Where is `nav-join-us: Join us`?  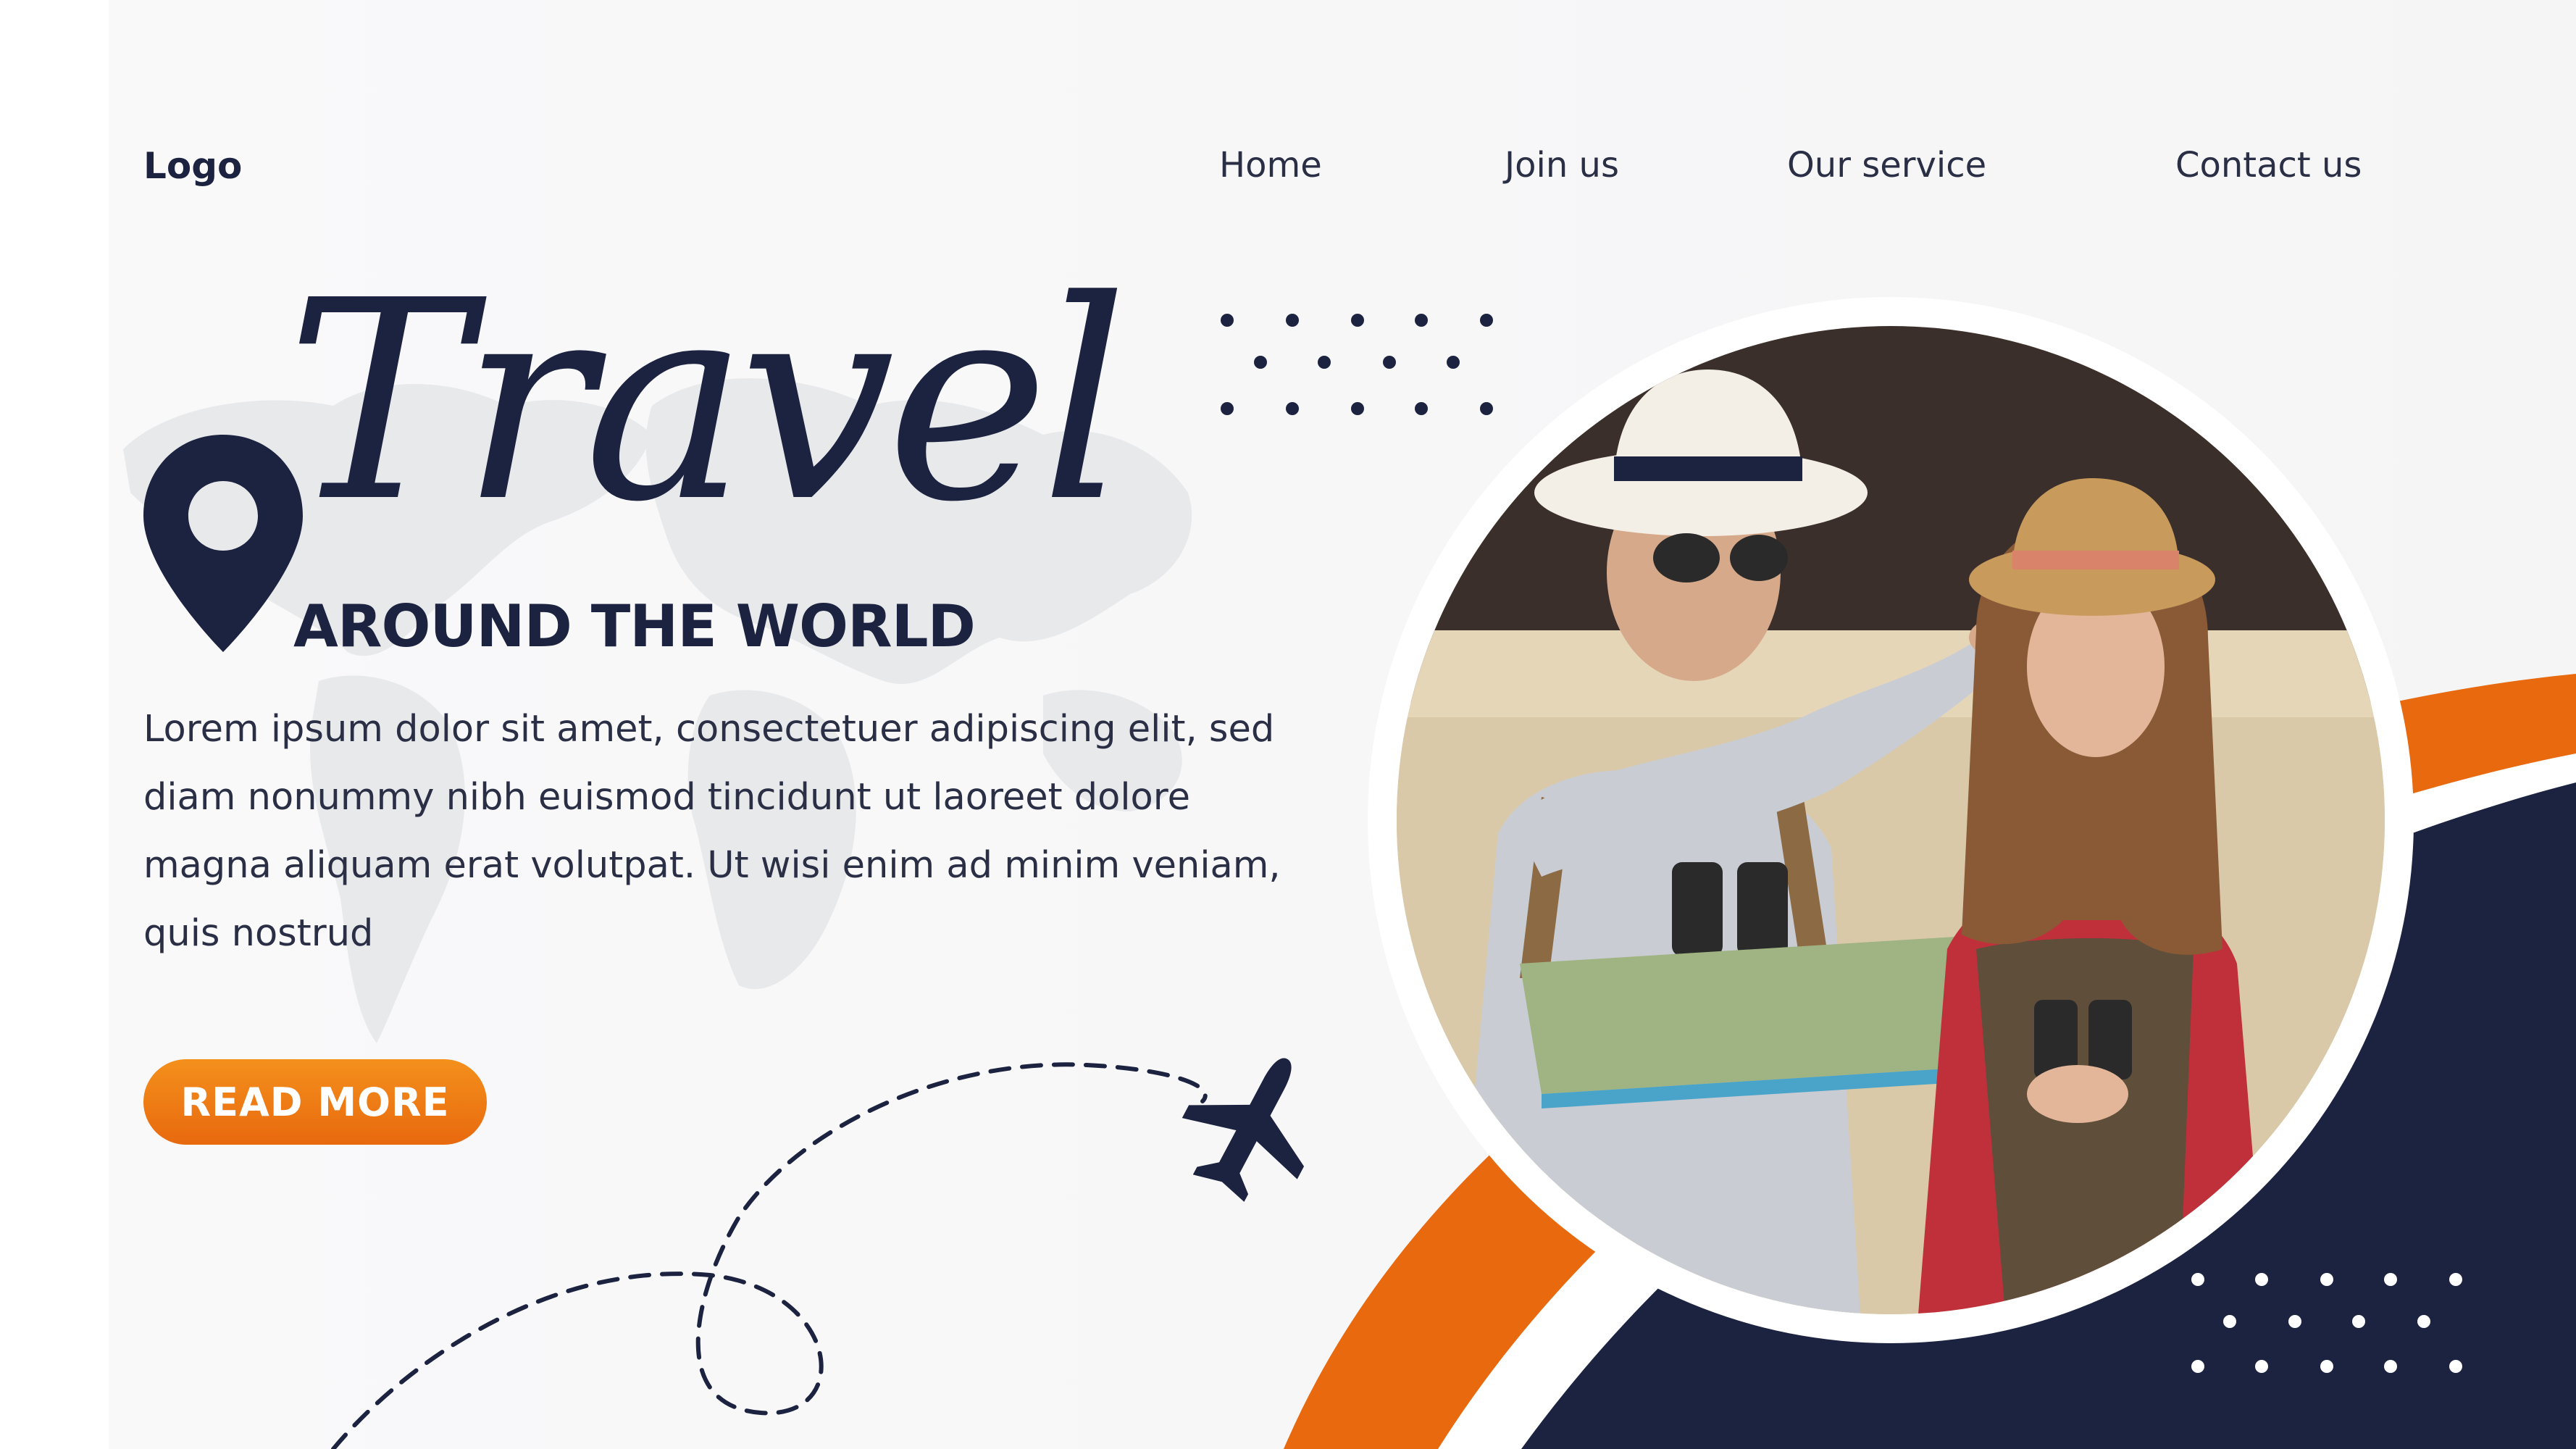 nav-join-us: Join us is located at coordinates (1562, 165).